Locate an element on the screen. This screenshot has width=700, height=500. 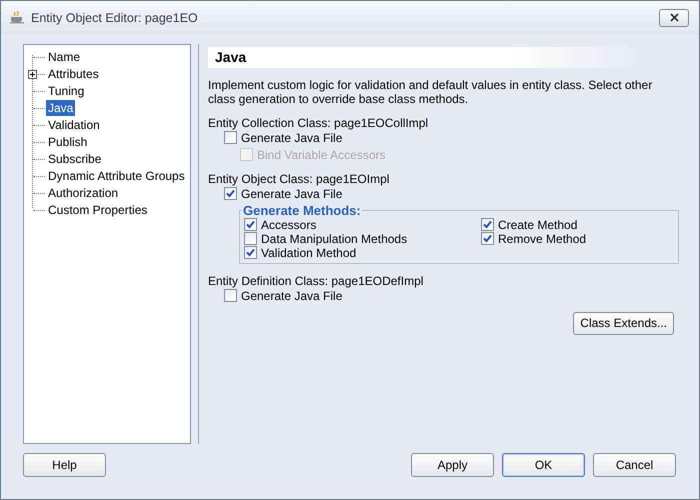
class-label: Entity Object Class: page1EOImpl is located at coordinates (299, 179).